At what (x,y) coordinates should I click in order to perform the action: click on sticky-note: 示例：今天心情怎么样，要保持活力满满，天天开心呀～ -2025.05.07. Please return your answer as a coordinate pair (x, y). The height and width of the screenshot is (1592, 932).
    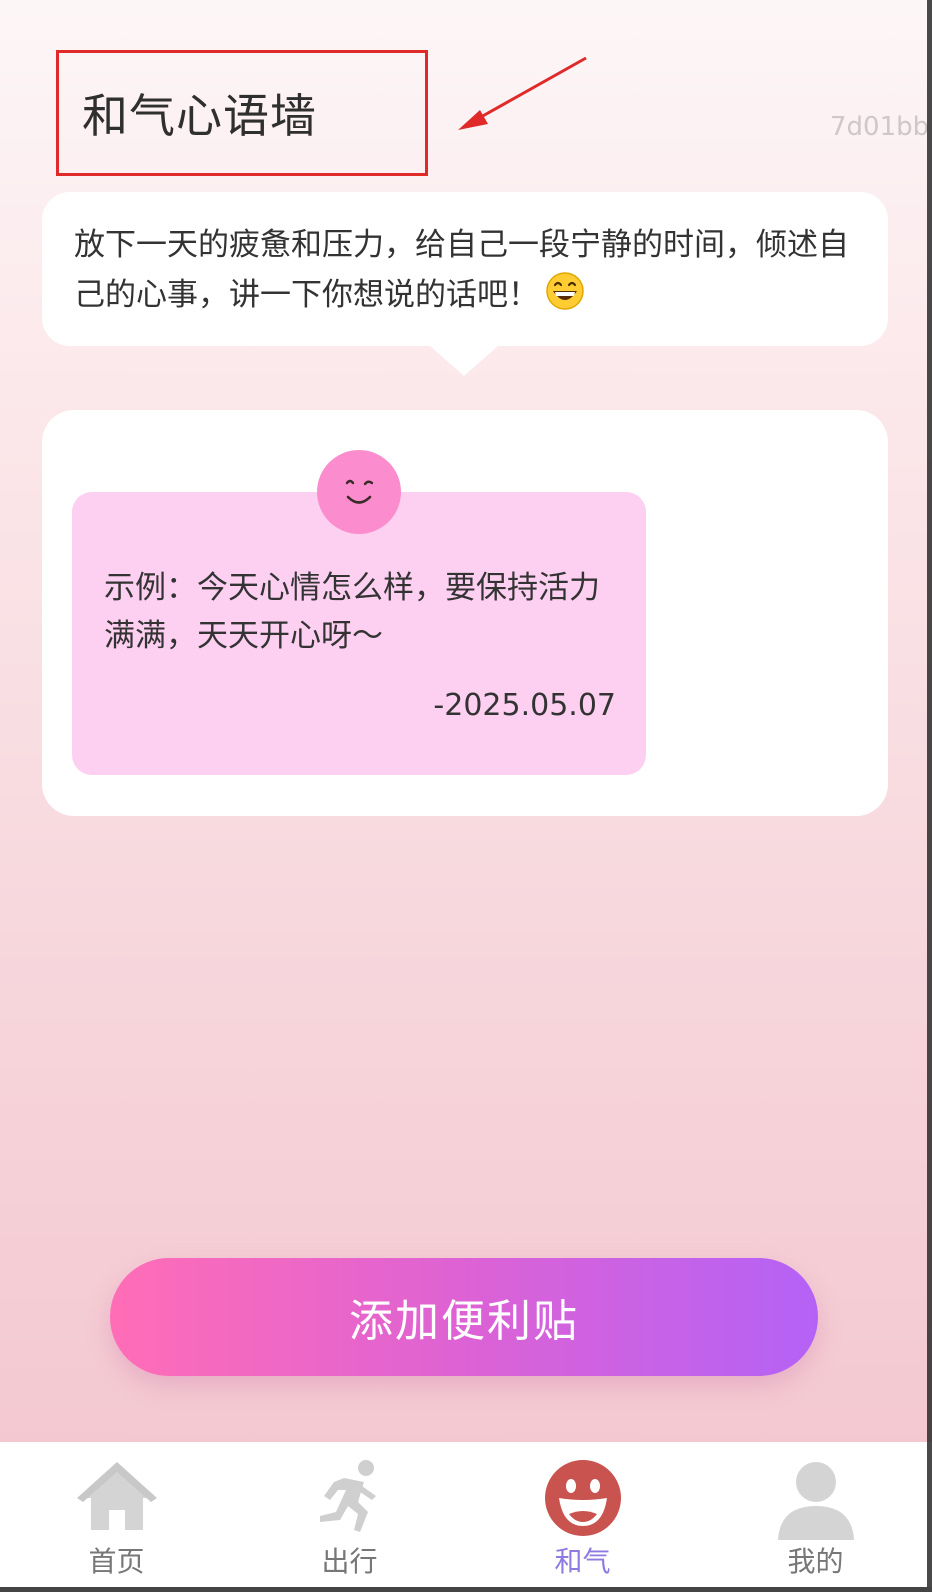
    Looking at the image, I should click on (359, 633).